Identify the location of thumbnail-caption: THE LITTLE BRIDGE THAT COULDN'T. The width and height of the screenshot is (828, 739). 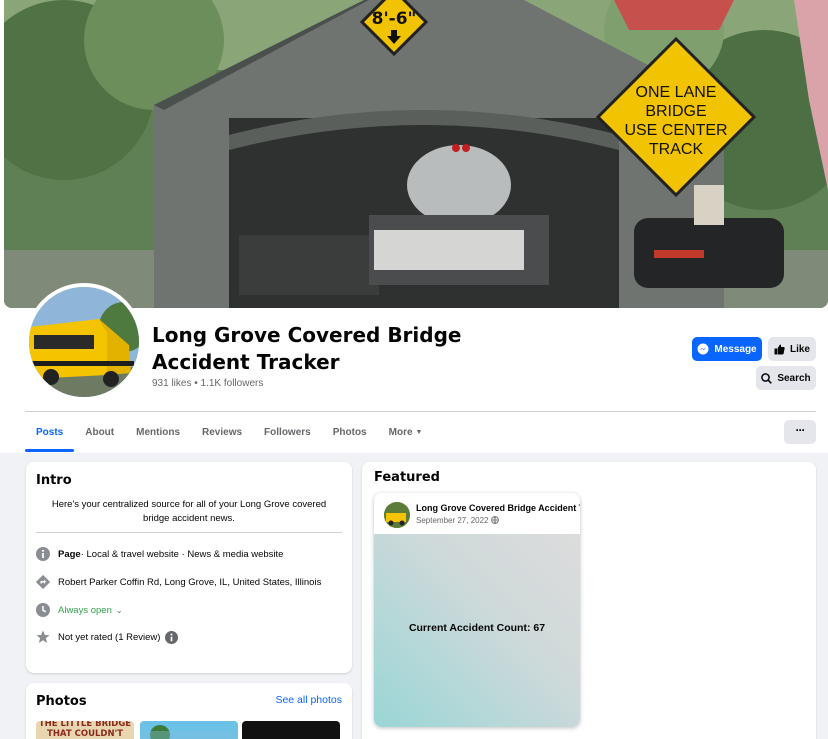
(85, 730).